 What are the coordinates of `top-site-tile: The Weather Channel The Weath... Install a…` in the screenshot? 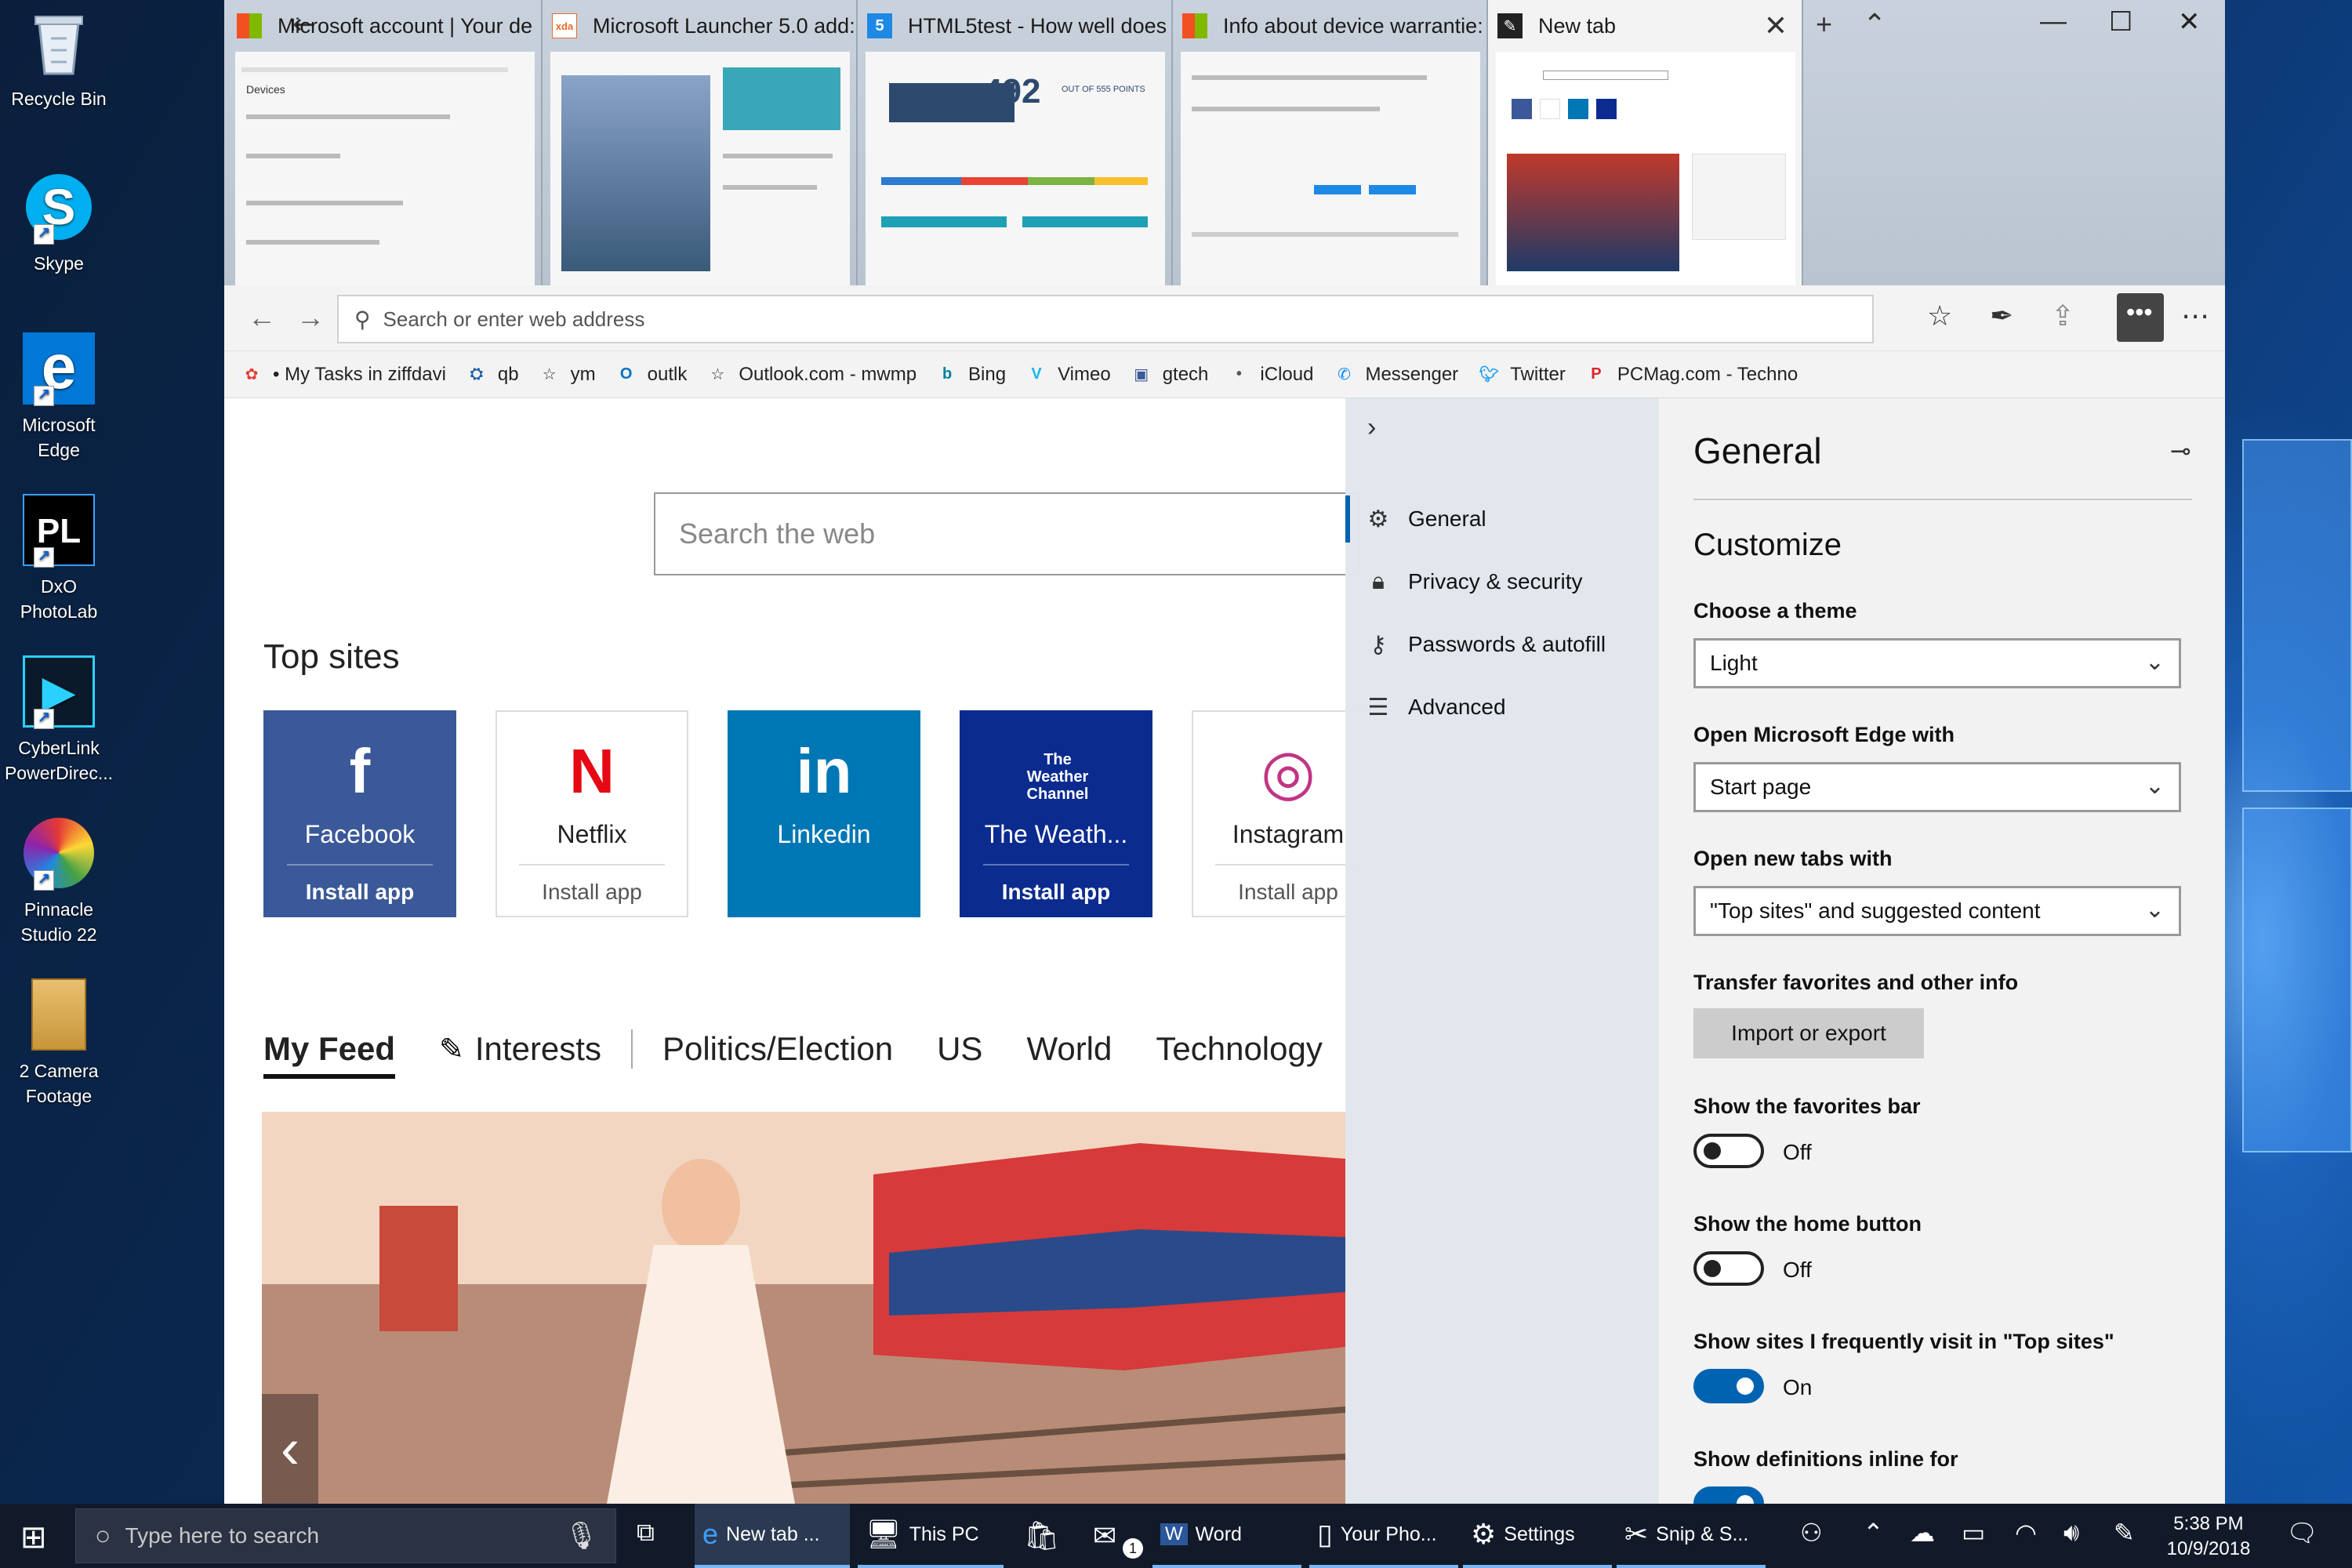 It's located at (1056, 813).